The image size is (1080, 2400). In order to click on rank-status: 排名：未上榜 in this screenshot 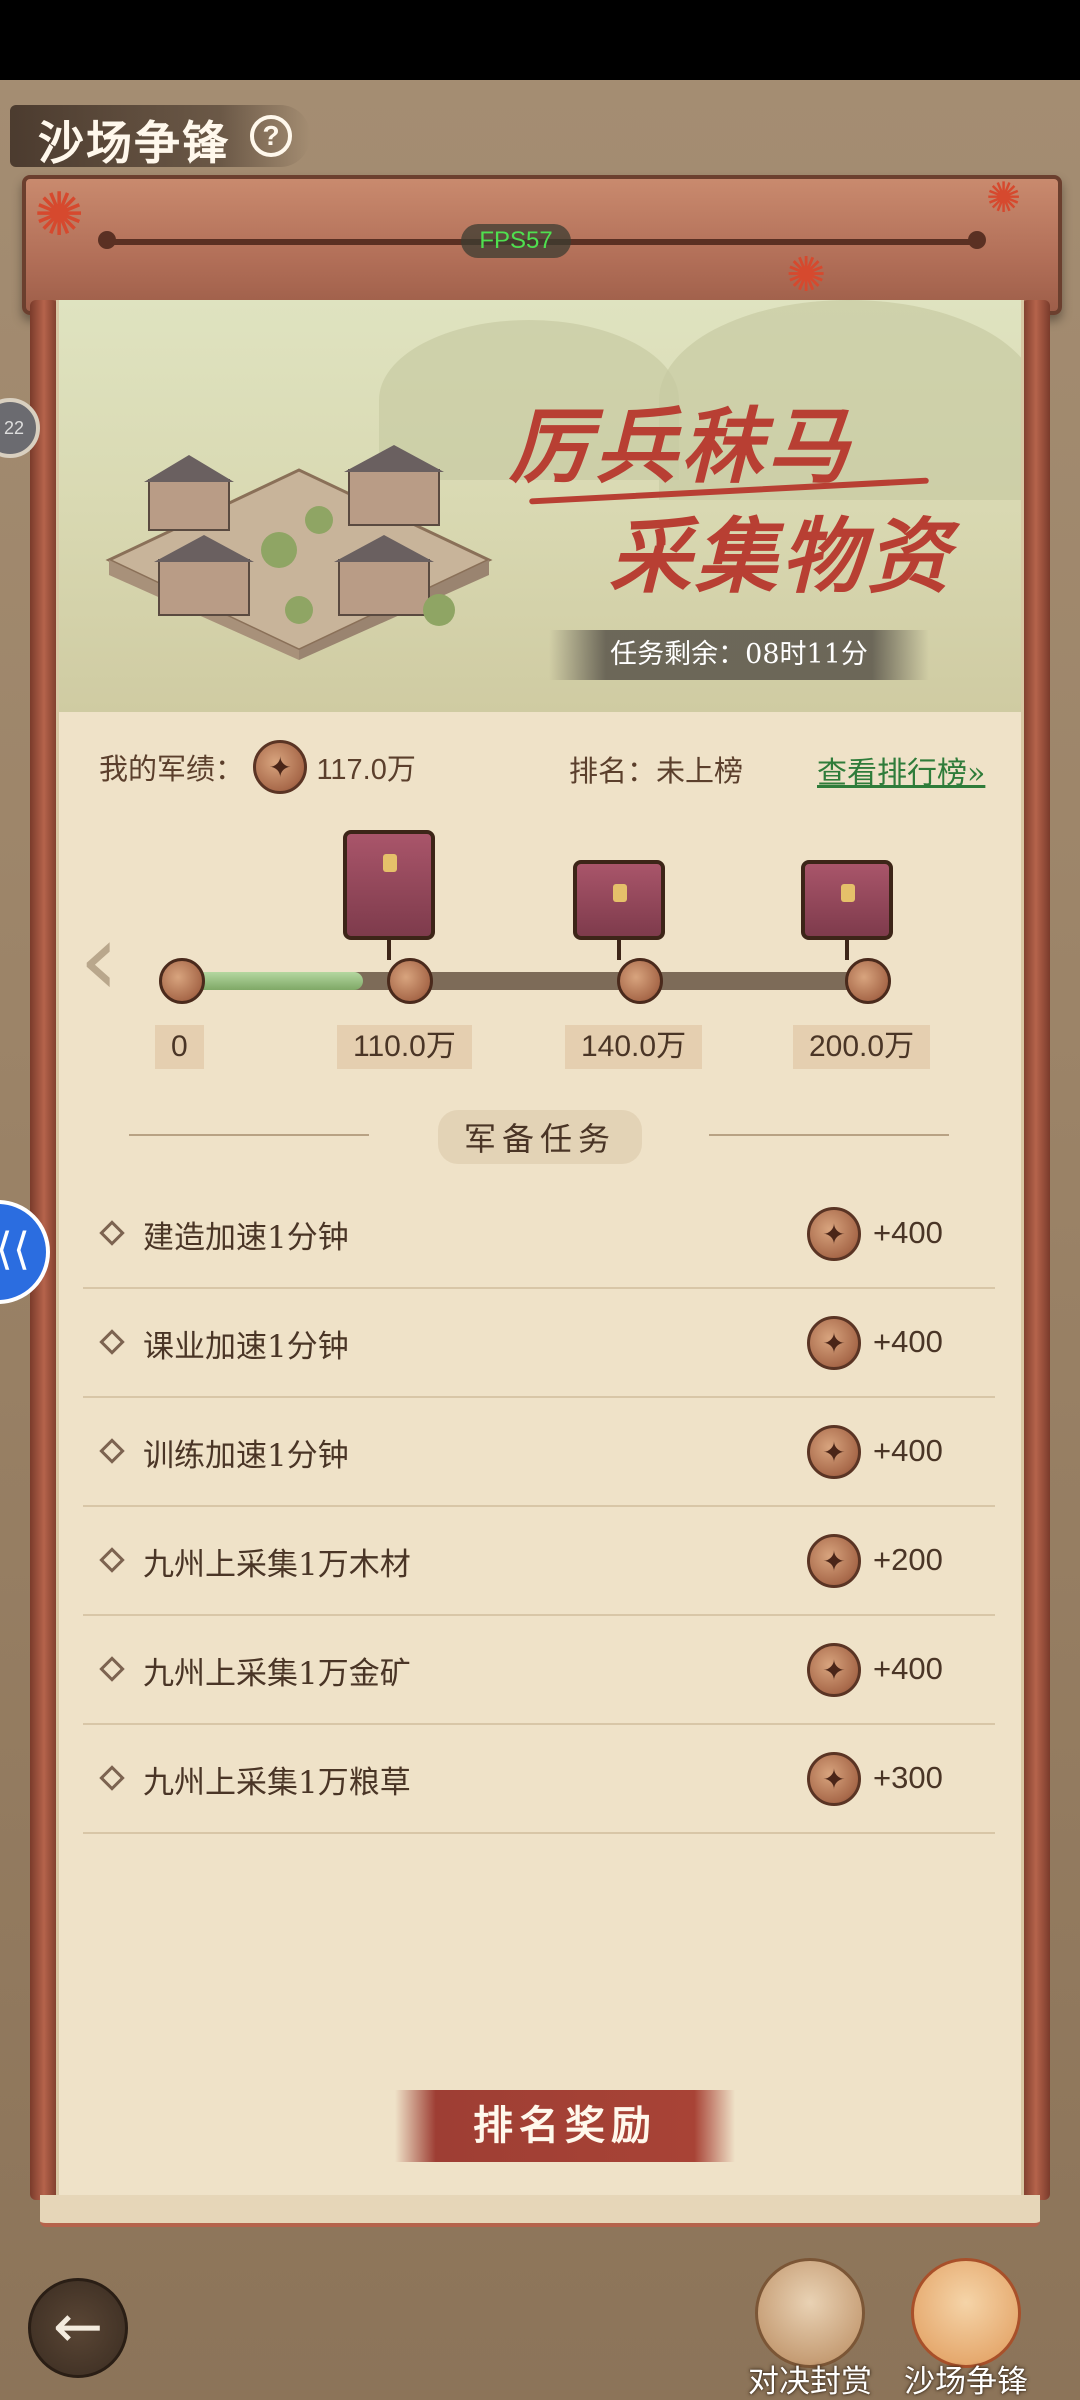, I will do `click(656, 771)`.